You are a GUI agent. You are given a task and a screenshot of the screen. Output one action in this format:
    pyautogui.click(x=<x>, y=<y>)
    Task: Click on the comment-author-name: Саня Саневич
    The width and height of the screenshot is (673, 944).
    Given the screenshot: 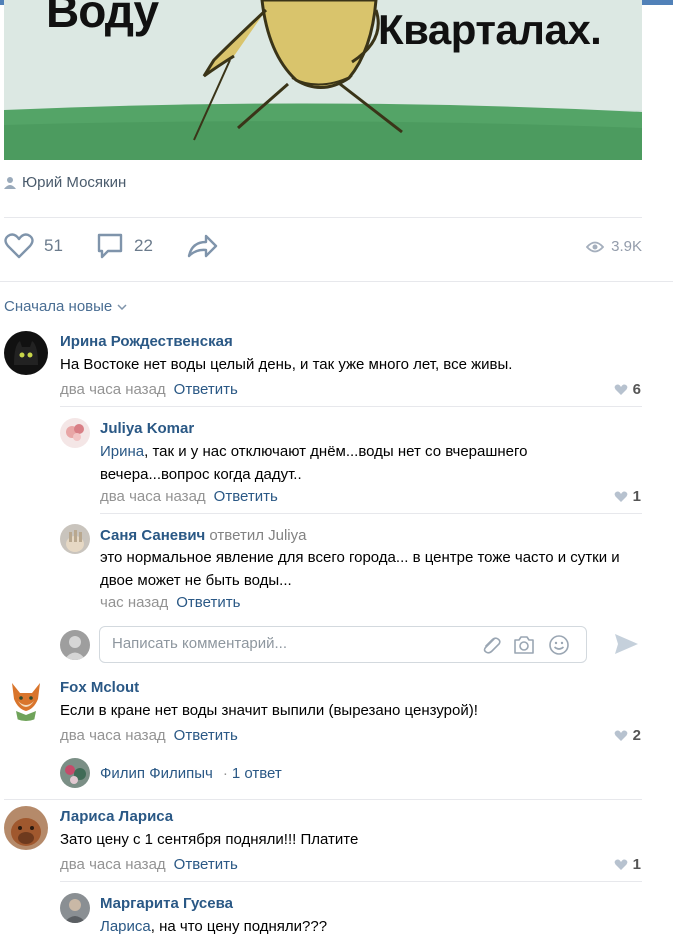 What is the action you would take?
    pyautogui.click(x=153, y=535)
    